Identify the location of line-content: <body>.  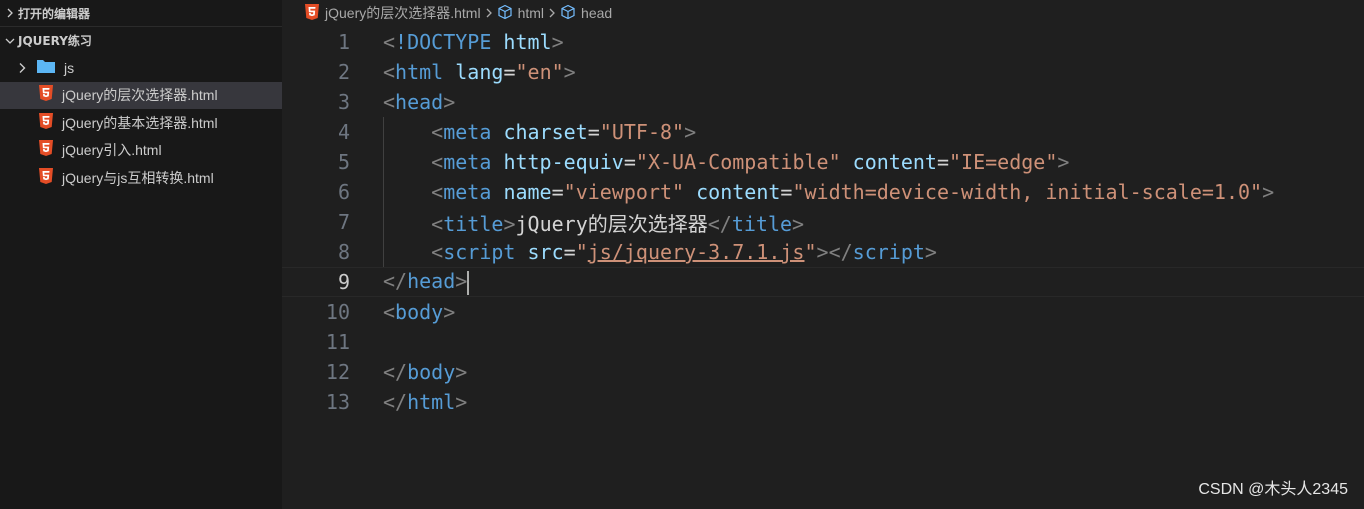
(419, 312).